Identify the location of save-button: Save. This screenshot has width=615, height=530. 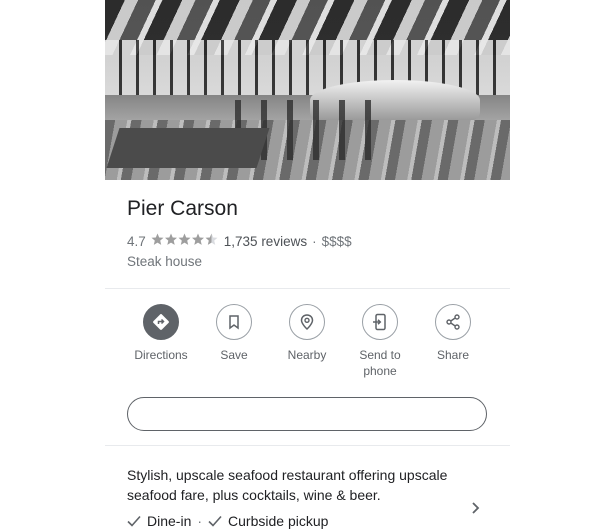
(234, 333).